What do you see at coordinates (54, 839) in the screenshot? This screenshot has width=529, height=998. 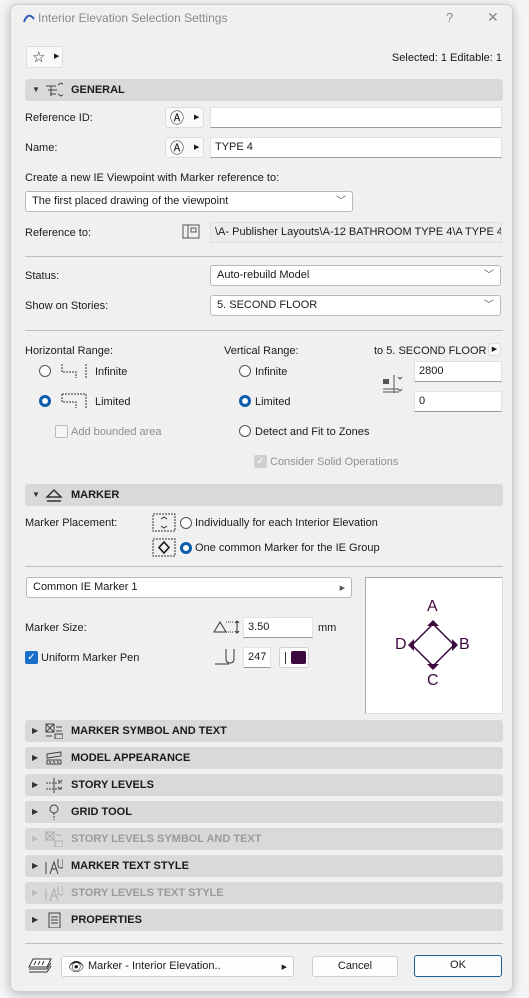 I see `story-symbol-icon` at bounding box center [54, 839].